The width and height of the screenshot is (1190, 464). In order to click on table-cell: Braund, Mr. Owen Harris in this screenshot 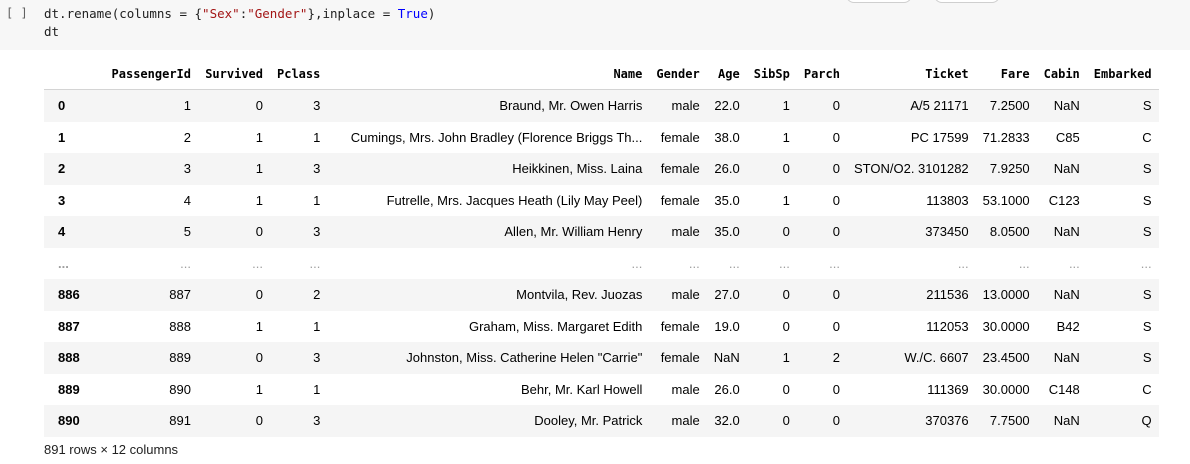, I will do `click(571, 106)`.